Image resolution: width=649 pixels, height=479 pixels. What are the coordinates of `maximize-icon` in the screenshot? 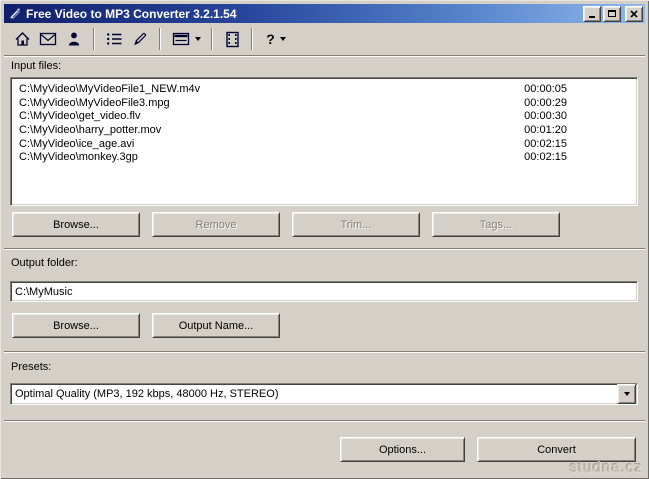 It's located at (612, 13).